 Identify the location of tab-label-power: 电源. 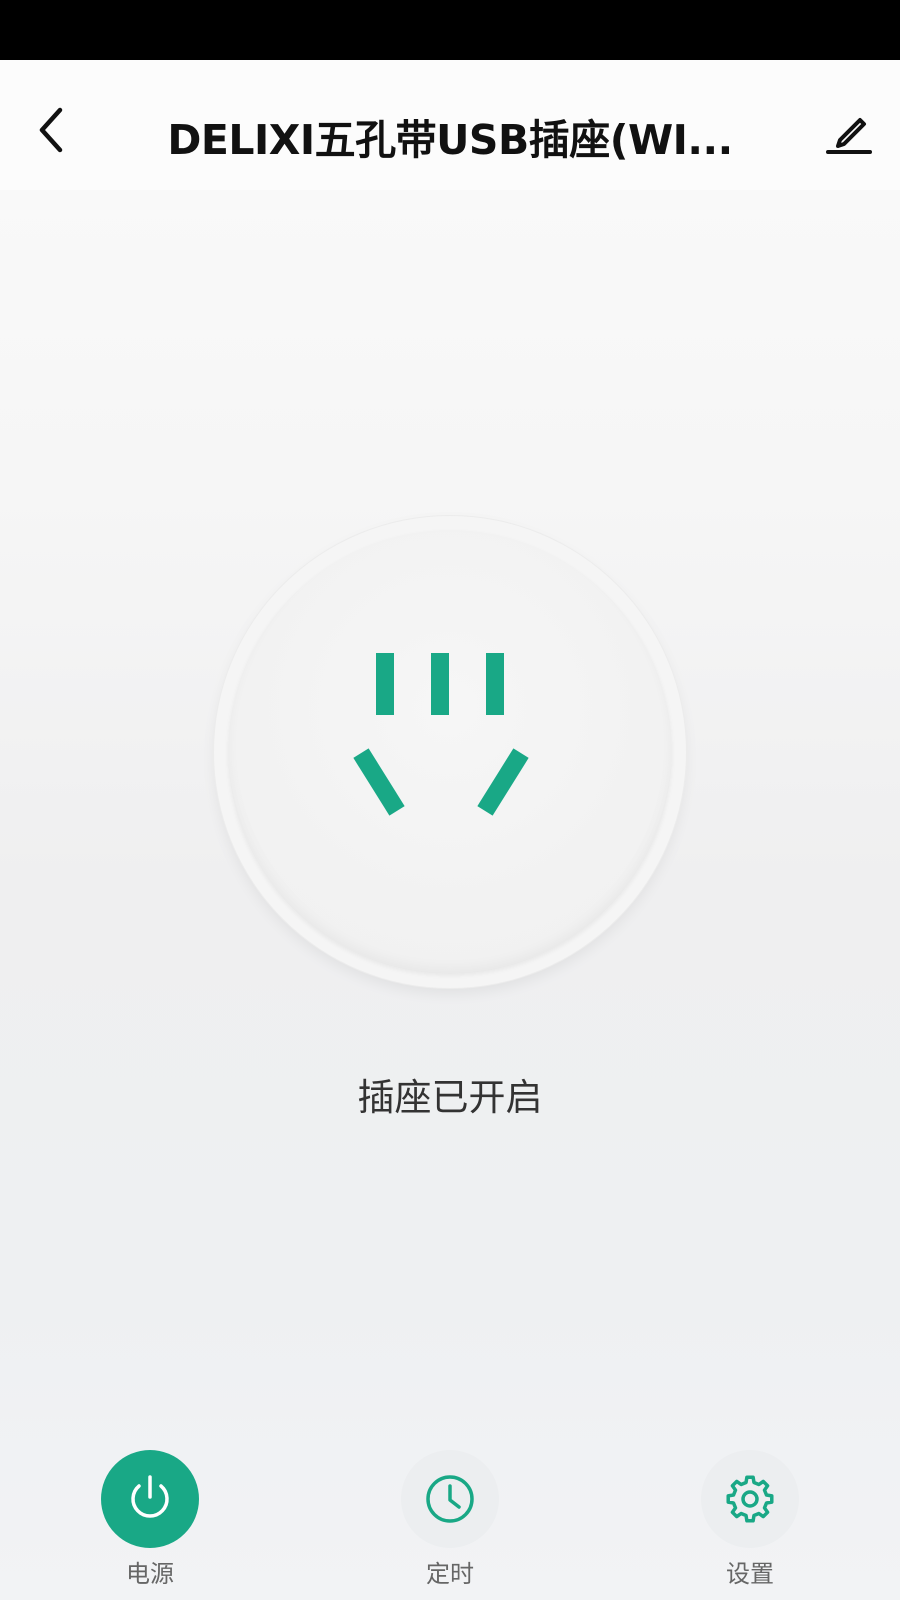
(150, 1574).